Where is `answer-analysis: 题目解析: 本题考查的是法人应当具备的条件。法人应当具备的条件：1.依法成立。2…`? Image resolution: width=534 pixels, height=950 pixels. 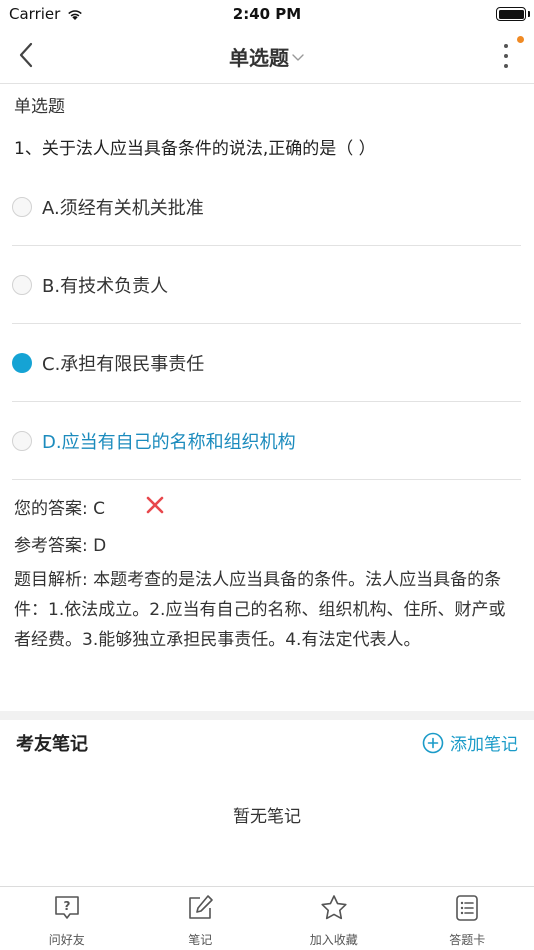 answer-analysis: 题目解析: 本题考查的是法人应当具备的条件。法人应当具备的条件：1.依法成立。2… is located at coordinates (260, 610).